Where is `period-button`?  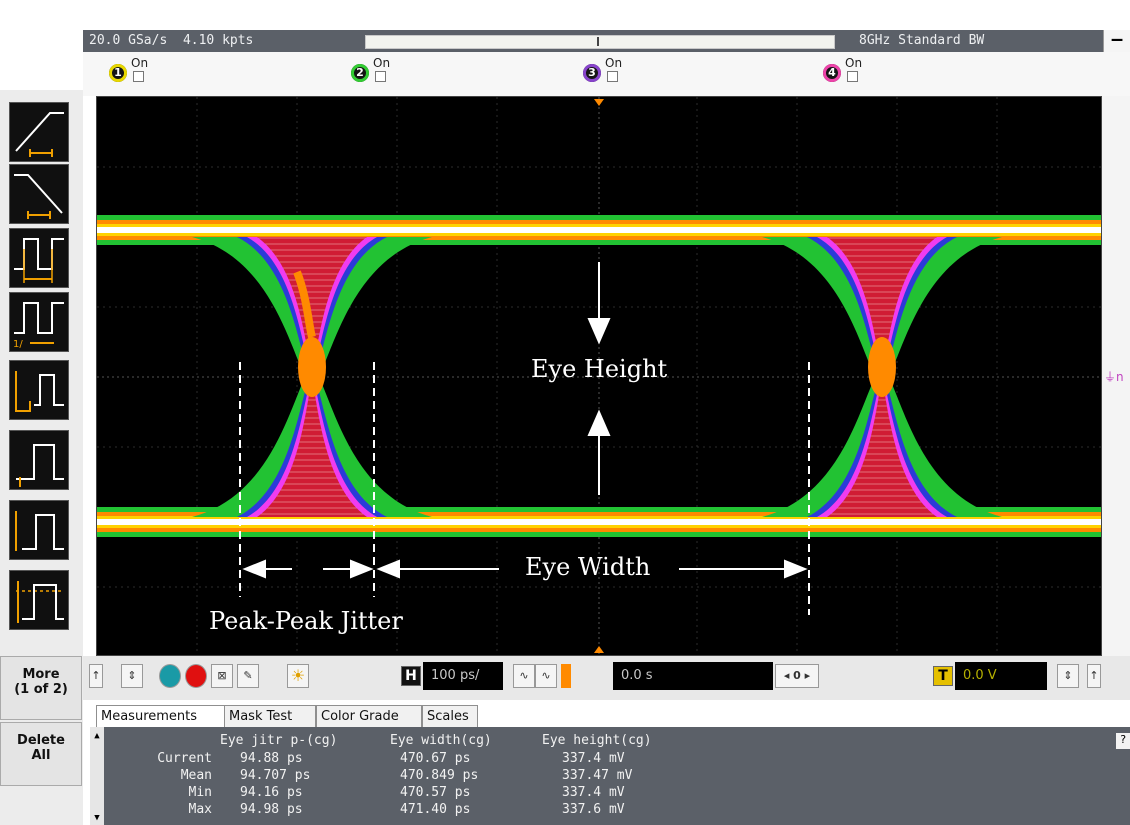
period-button is located at coordinates (39, 258).